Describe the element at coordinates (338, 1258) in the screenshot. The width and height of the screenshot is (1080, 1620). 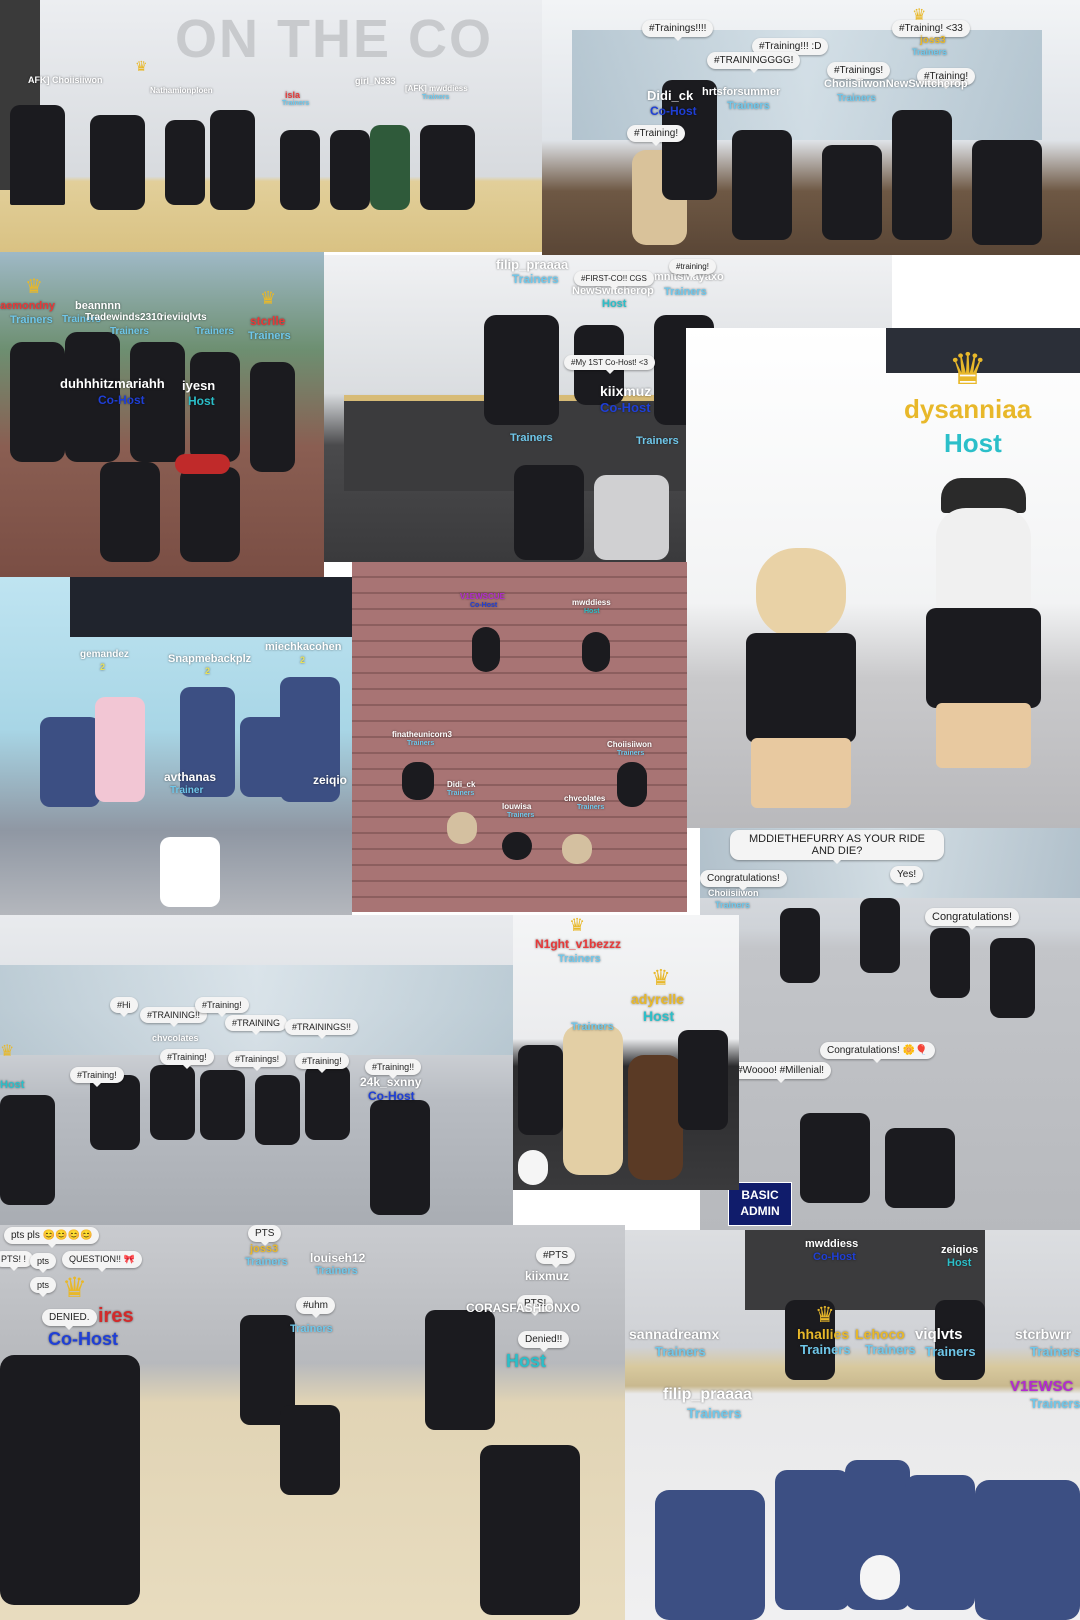
I see `username-label: louiseh12` at that location.